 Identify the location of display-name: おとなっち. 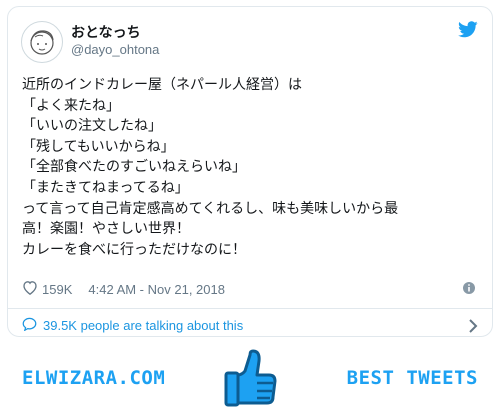
(106, 32).